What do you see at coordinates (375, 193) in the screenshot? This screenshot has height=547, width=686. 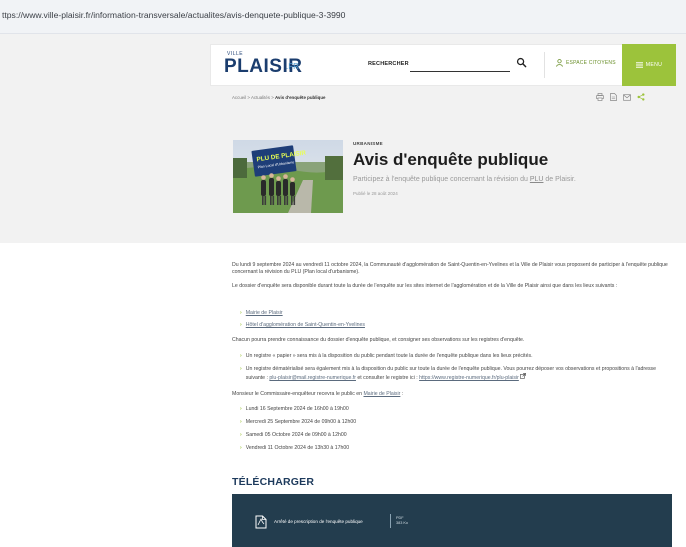 I see `publication-date: Publié le 28 août 2024` at bounding box center [375, 193].